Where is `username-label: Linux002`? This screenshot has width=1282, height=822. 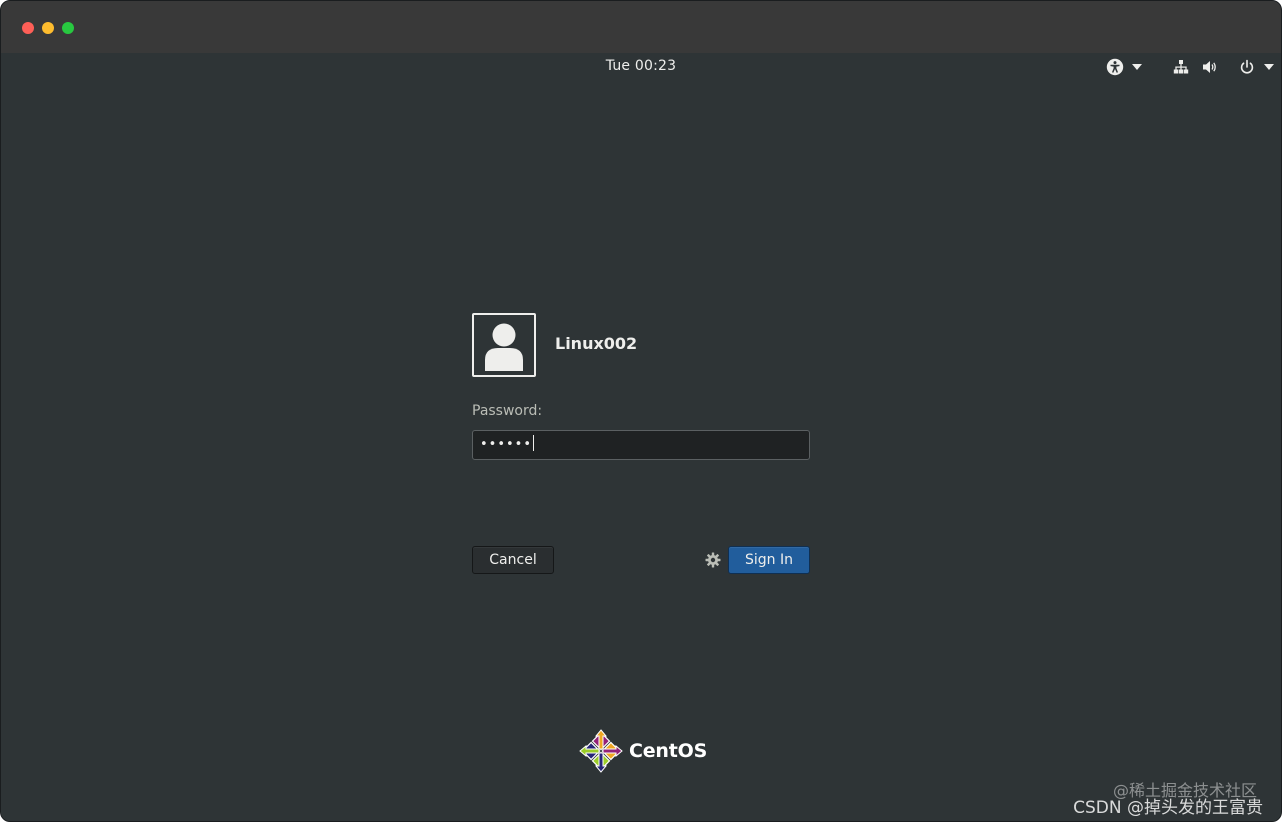
username-label: Linux002 is located at coordinates (596, 343).